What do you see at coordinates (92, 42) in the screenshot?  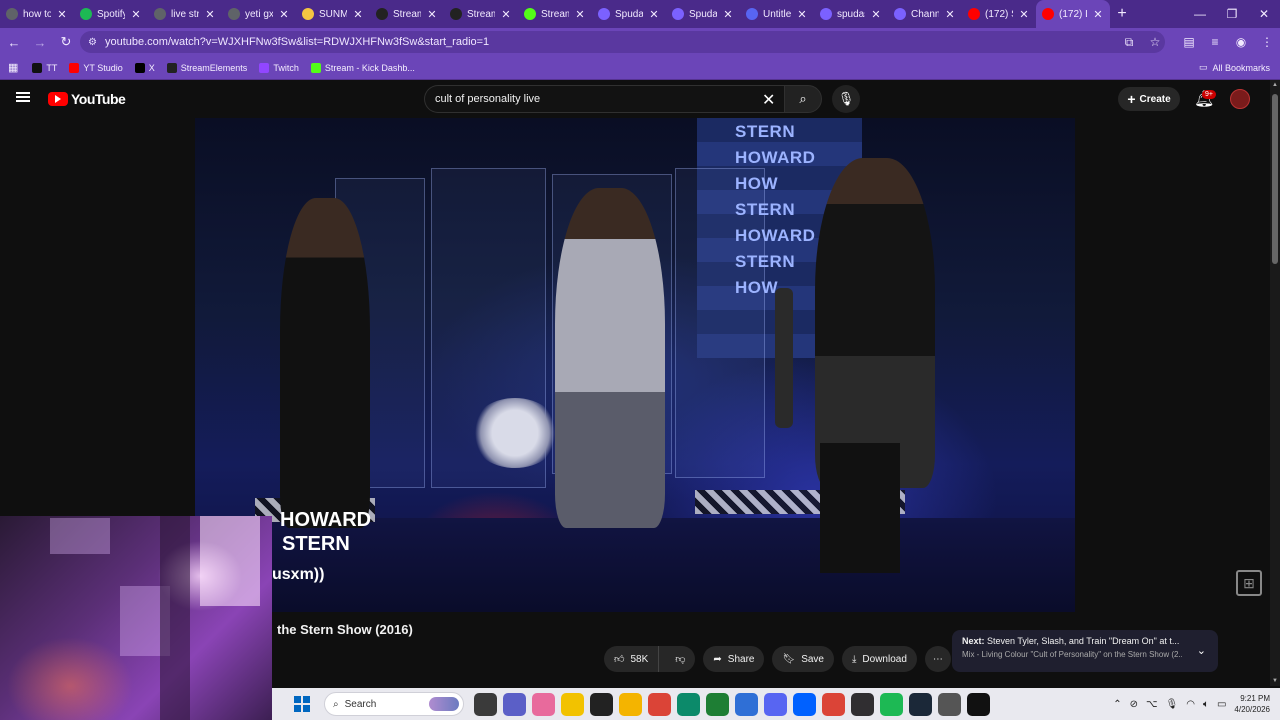 I see `site-info-icon: ⚙` at bounding box center [92, 42].